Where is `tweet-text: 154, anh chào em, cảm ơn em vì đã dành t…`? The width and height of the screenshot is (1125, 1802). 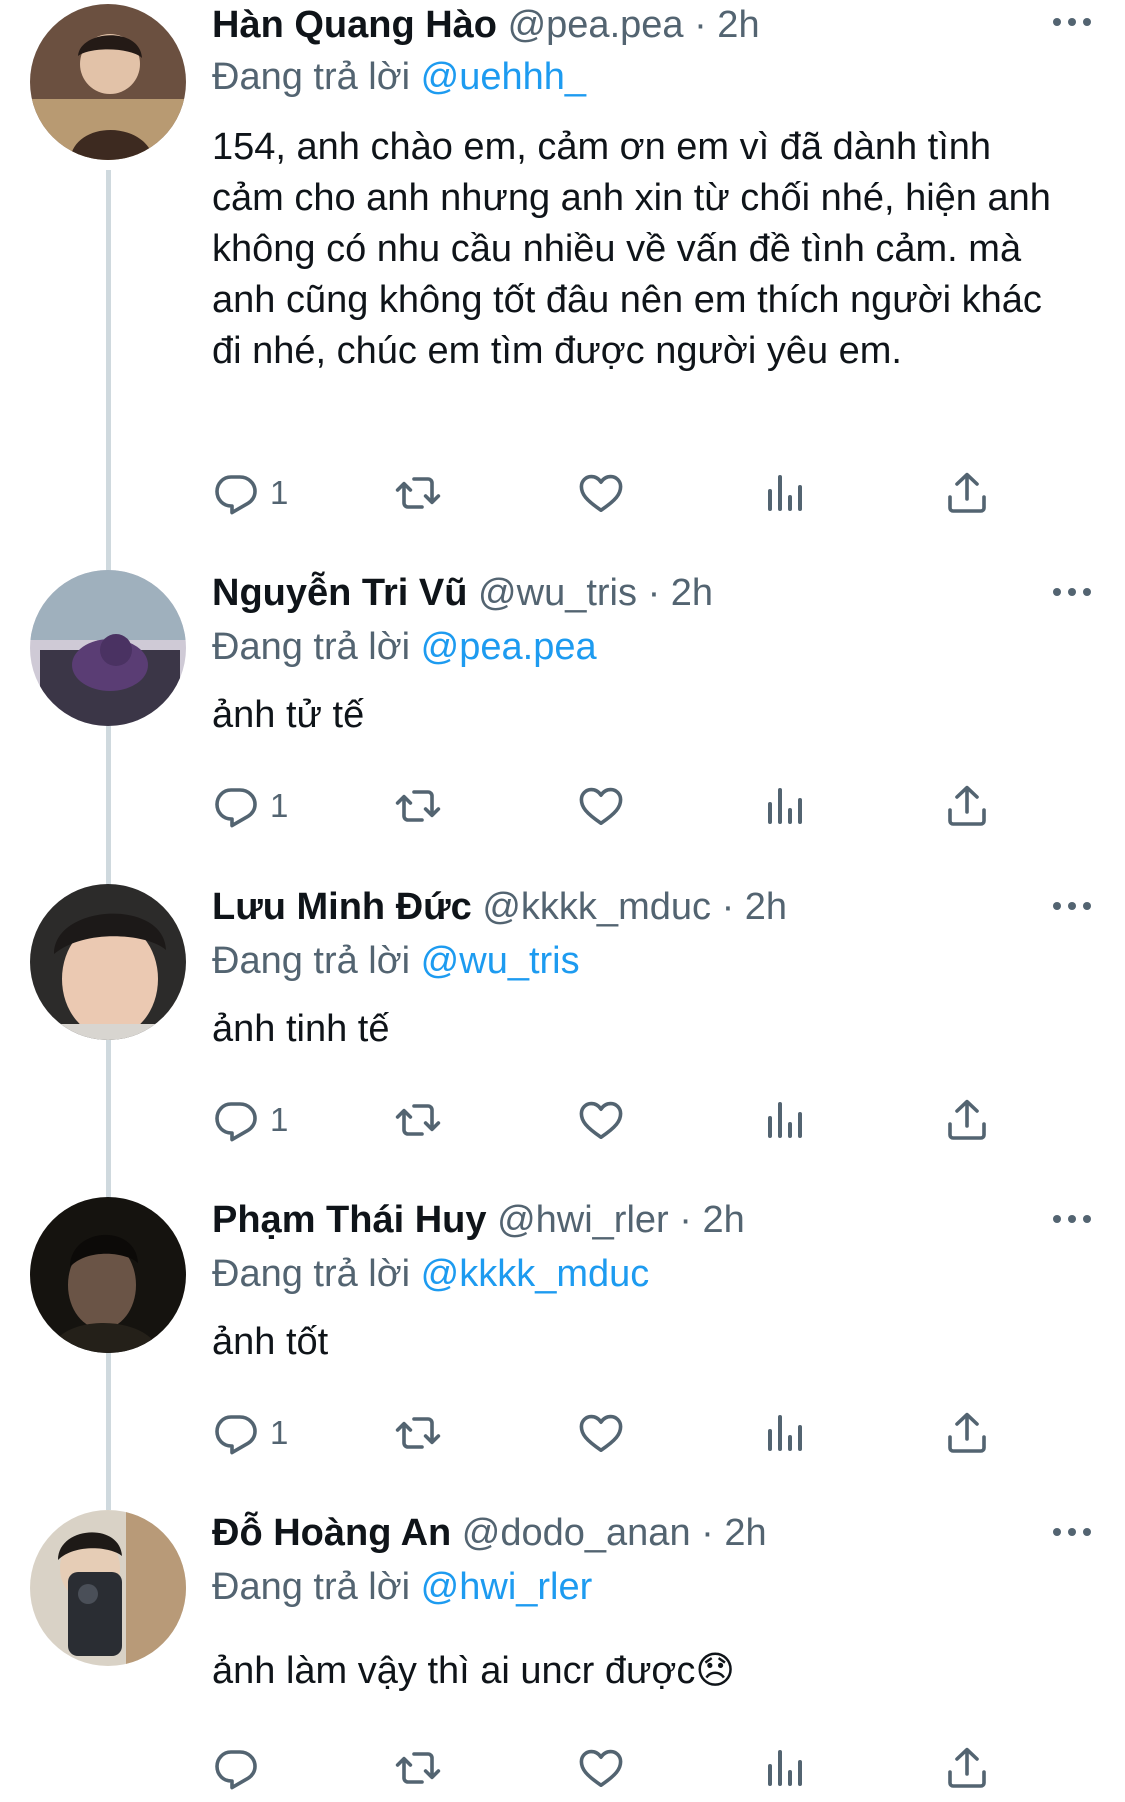
tweet-text: 154, anh chào em, cảm ơn em vì đã dành t… is located at coordinates (631, 249).